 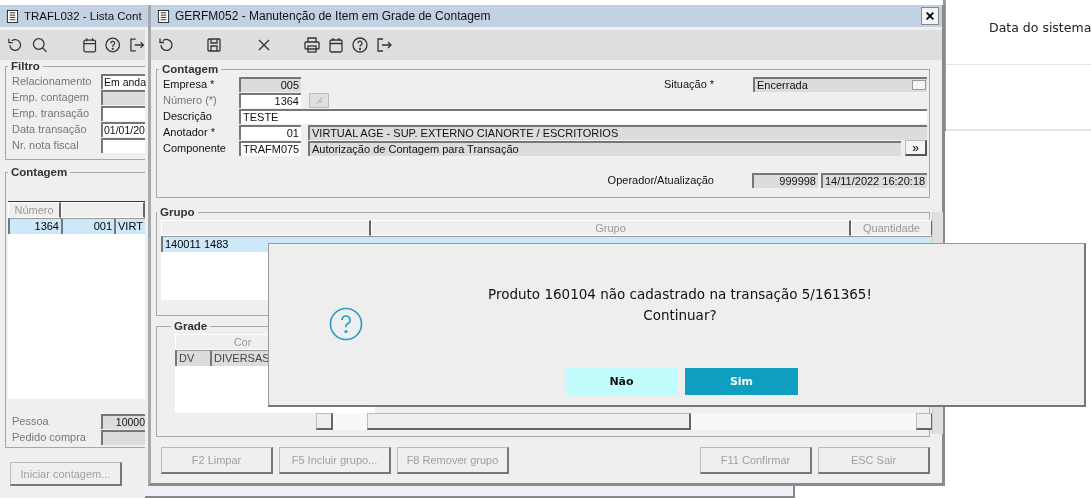 What do you see at coordinates (680, 305) in the screenshot?
I see `dialog-message: Produto 160104 não cadastrado na transação 5/161365! Continuar?` at bounding box center [680, 305].